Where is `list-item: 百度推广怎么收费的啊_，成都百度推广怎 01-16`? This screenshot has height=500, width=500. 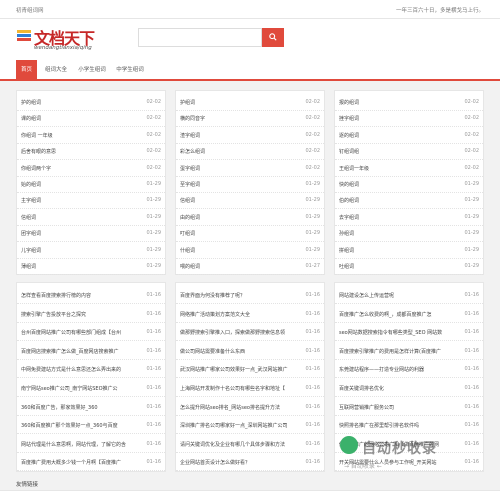
list-item: 百度推广怎么收费的啊_，成都百度推广怎 01-16 is located at coordinates (409, 314).